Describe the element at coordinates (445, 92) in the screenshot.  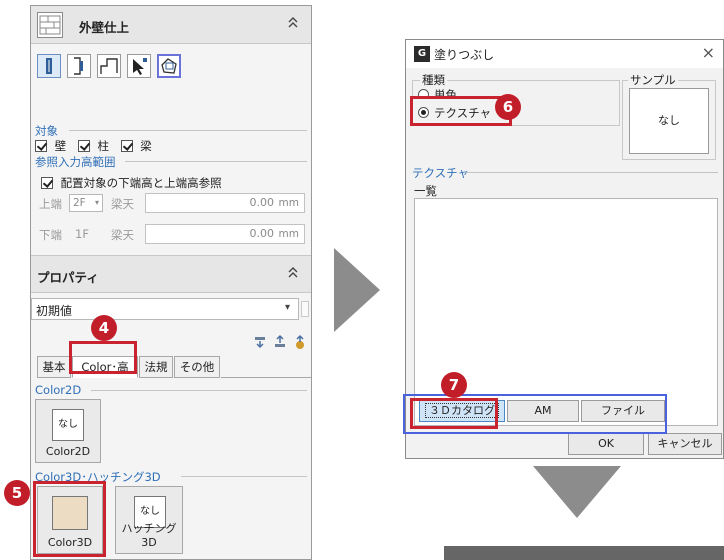
I see `solid-radio-label: 単色` at that location.